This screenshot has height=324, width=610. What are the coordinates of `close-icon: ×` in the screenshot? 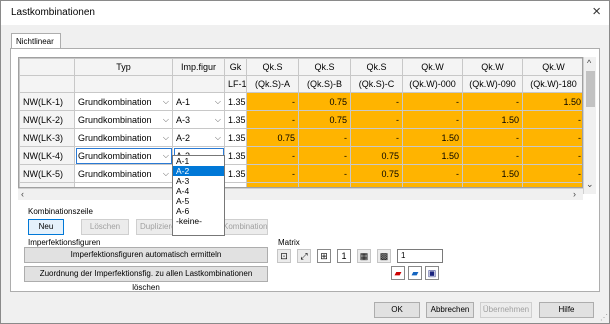 It's located at (596, 11).